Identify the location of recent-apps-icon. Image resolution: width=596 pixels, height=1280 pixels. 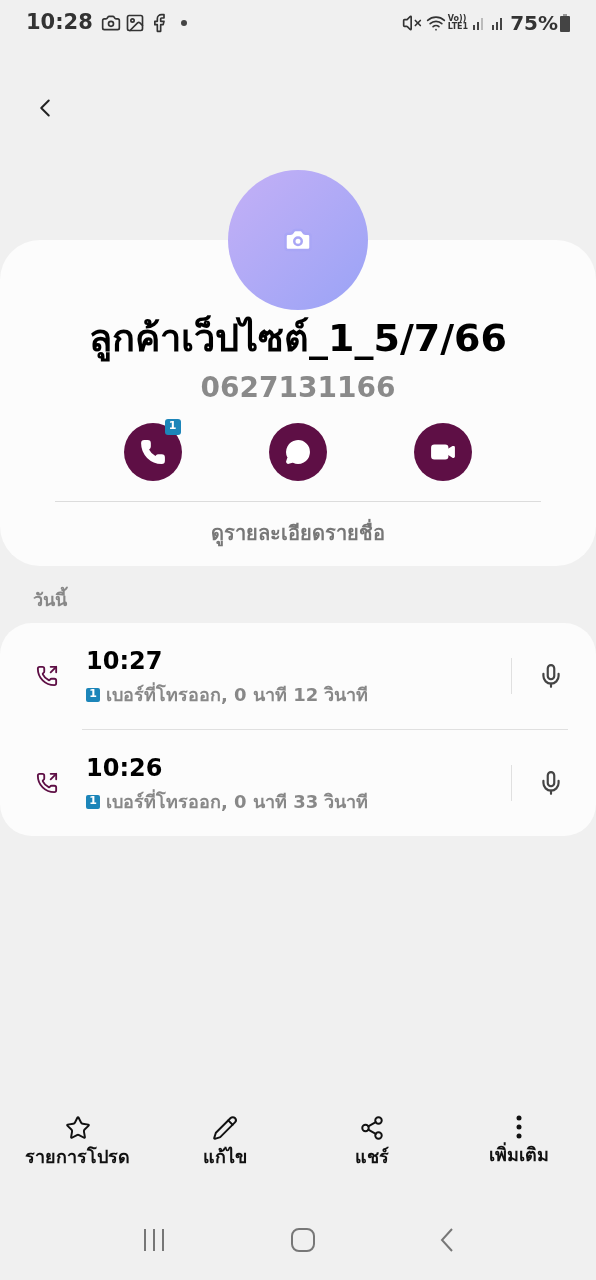
(154, 1240).